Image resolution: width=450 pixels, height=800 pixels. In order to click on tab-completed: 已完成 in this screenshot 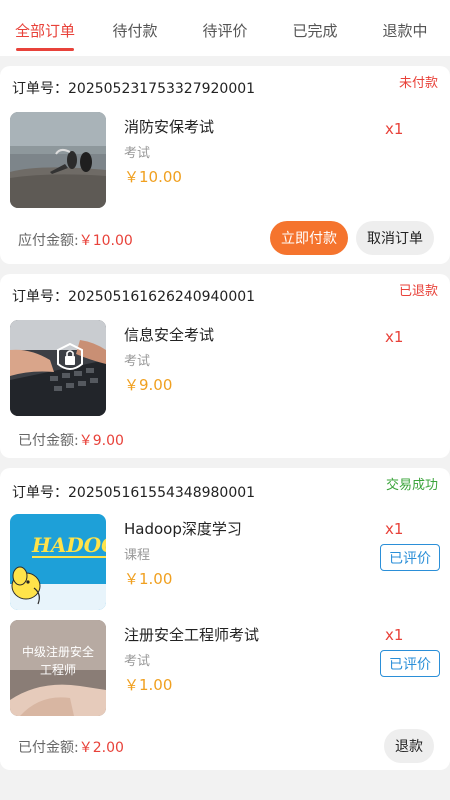, I will do `click(315, 28)`.